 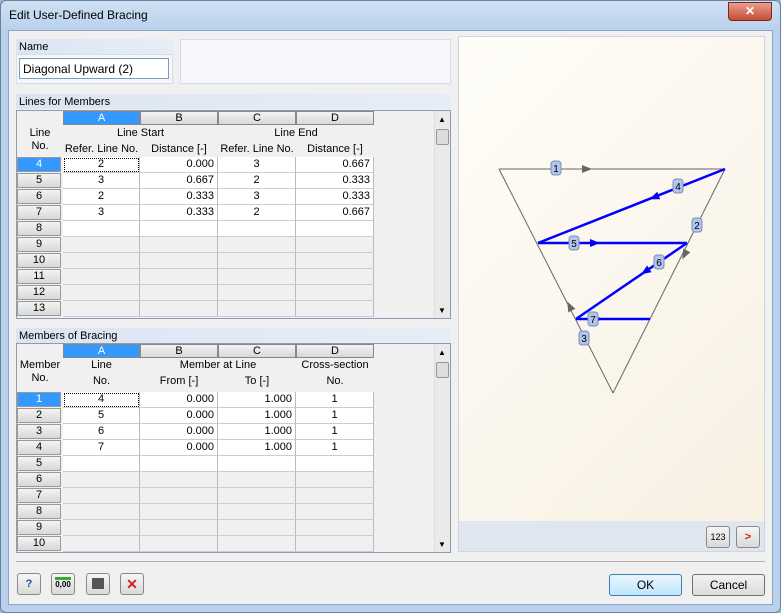 What do you see at coordinates (645, 585) in the screenshot?
I see `ok-button: OK` at bounding box center [645, 585].